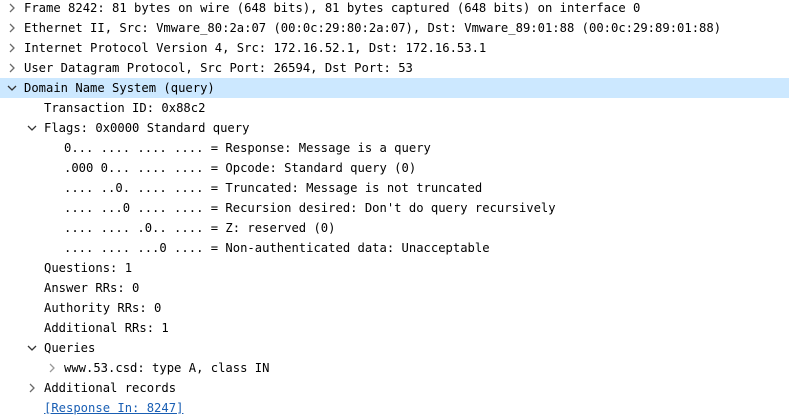  Describe the element at coordinates (119, 88) in the screenshot. I see `tree-row-label: Domain Name System (query)` at that location.